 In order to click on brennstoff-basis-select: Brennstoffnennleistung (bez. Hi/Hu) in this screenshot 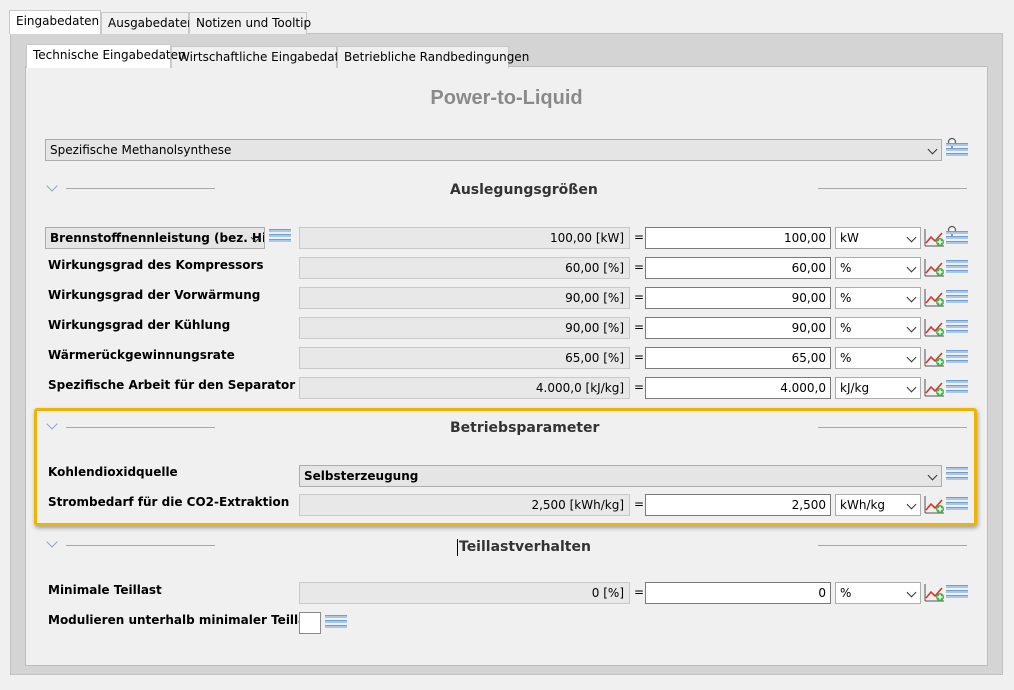, I will do `click(155, 238)`.